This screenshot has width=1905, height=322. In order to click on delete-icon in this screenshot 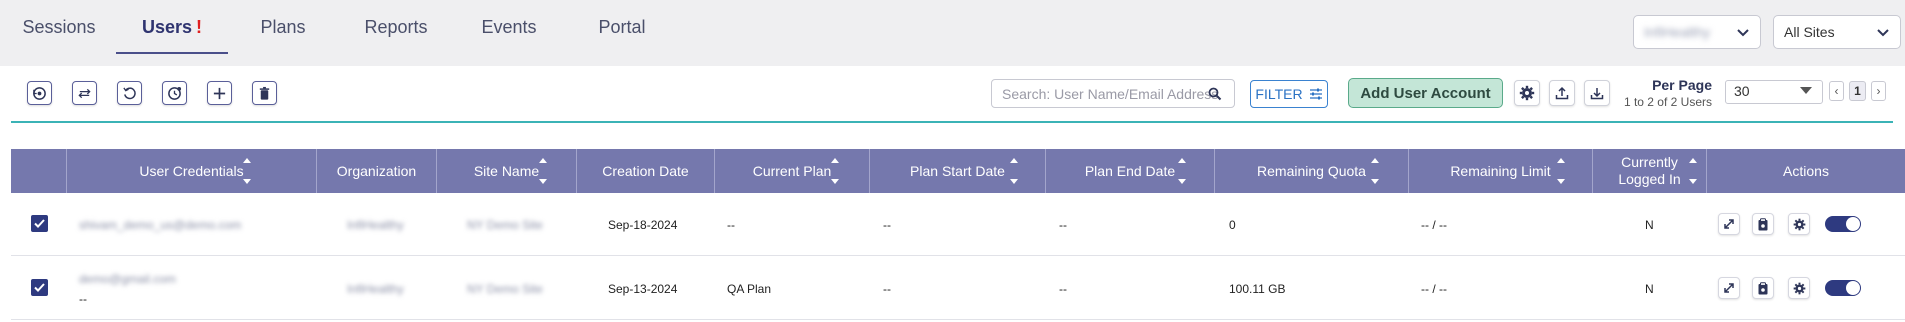, I will do `click(264, 93)`.